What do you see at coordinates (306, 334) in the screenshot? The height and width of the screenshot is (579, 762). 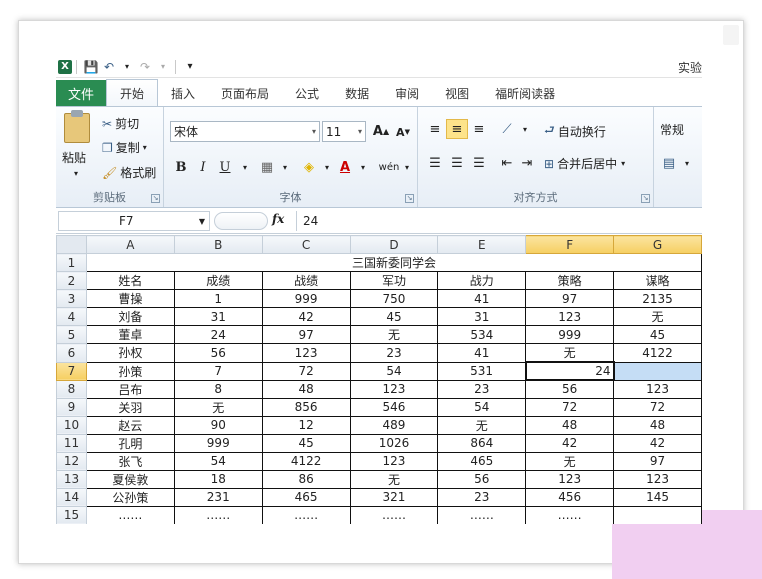 I see `cell: 97` at bounding box center [306, 334].